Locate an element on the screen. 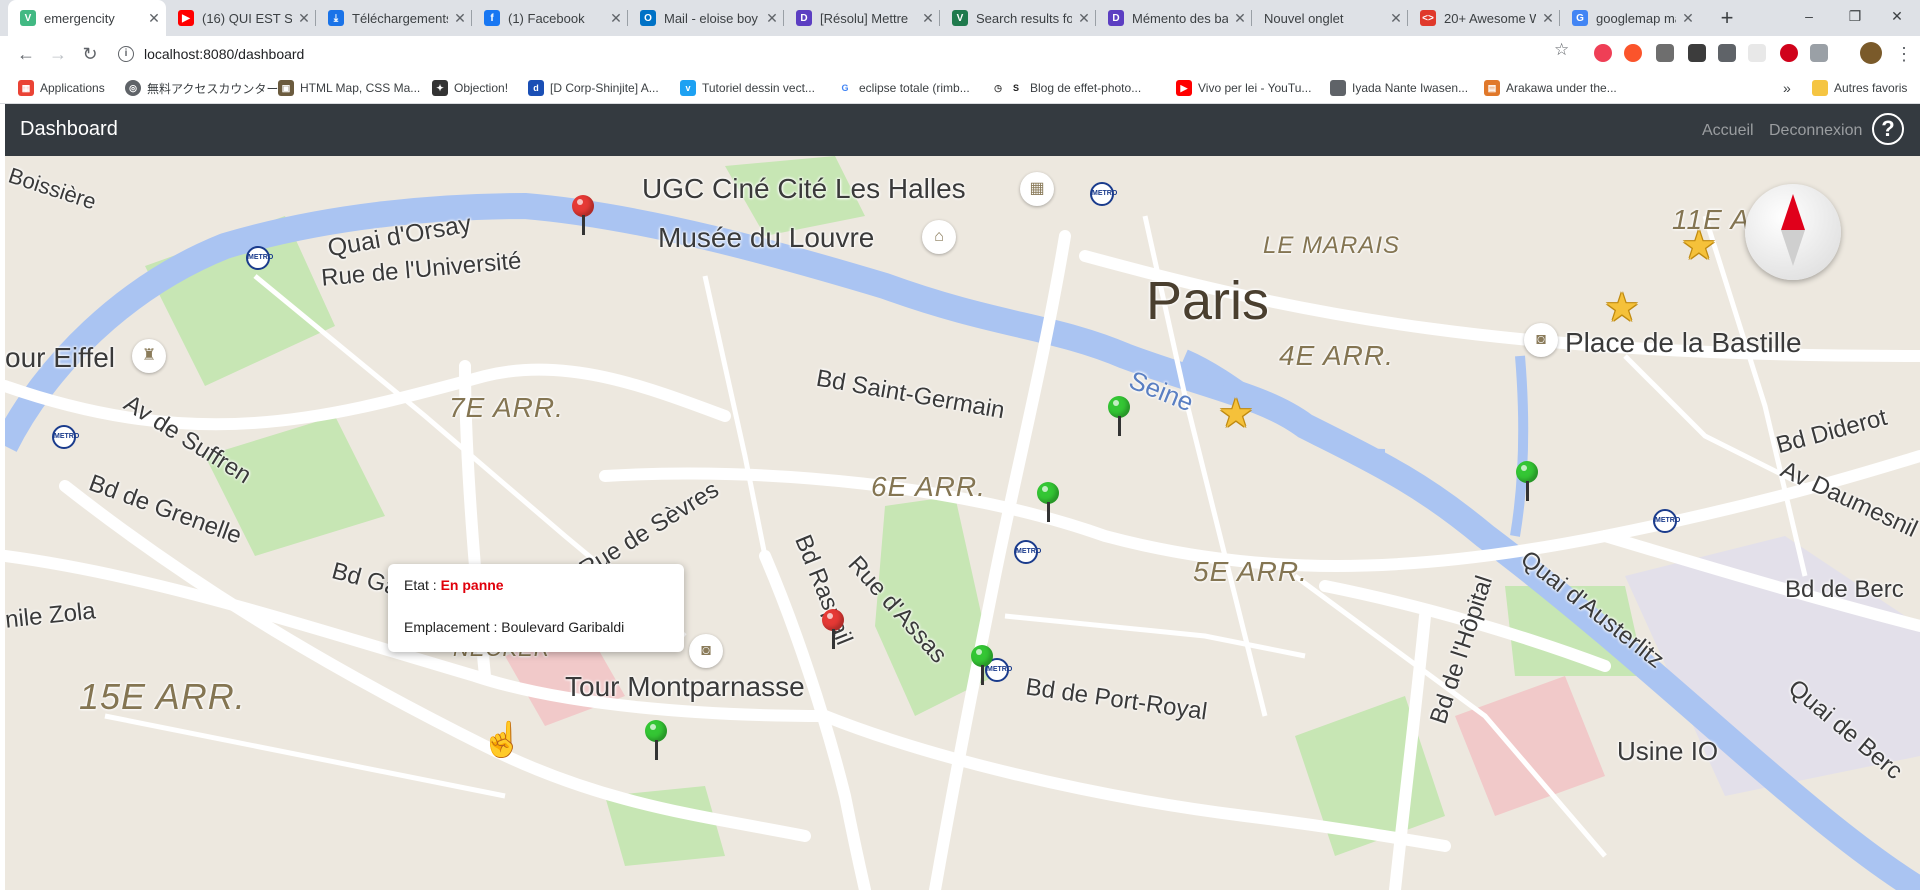  tab-emergencity: V emergencity ✕ is located at coordinates (87, 18).